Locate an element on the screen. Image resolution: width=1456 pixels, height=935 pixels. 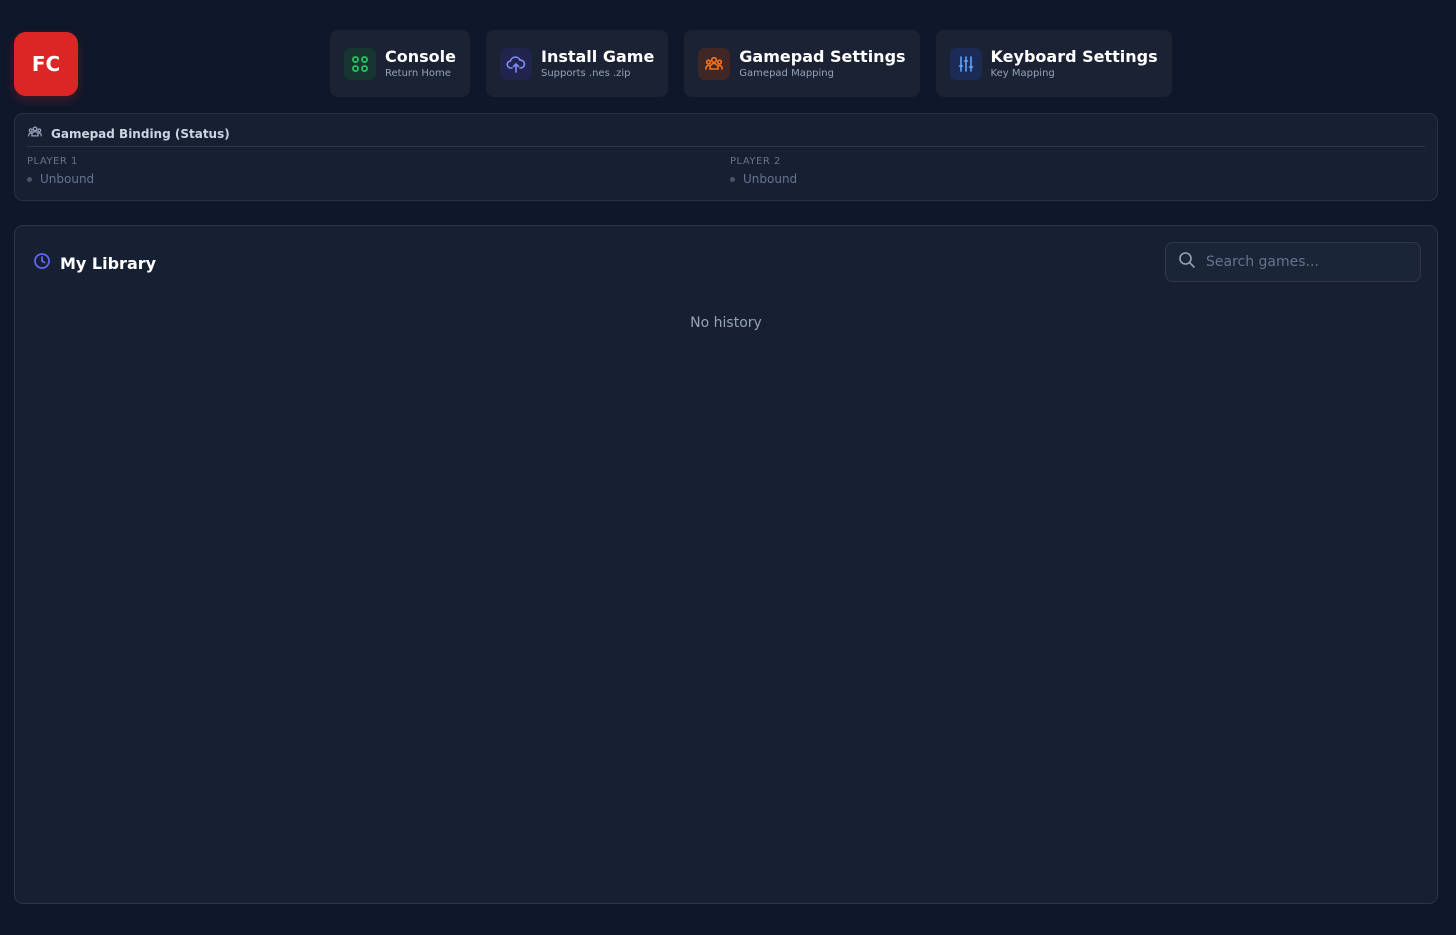
search-input is located at coordinates (1304, 262).